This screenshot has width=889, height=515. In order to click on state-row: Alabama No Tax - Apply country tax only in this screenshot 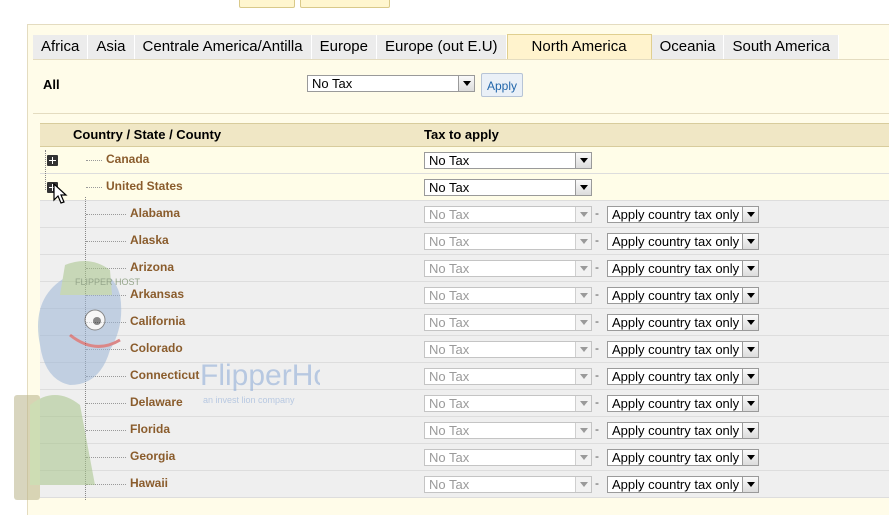, I will do `click(464, 214)`.